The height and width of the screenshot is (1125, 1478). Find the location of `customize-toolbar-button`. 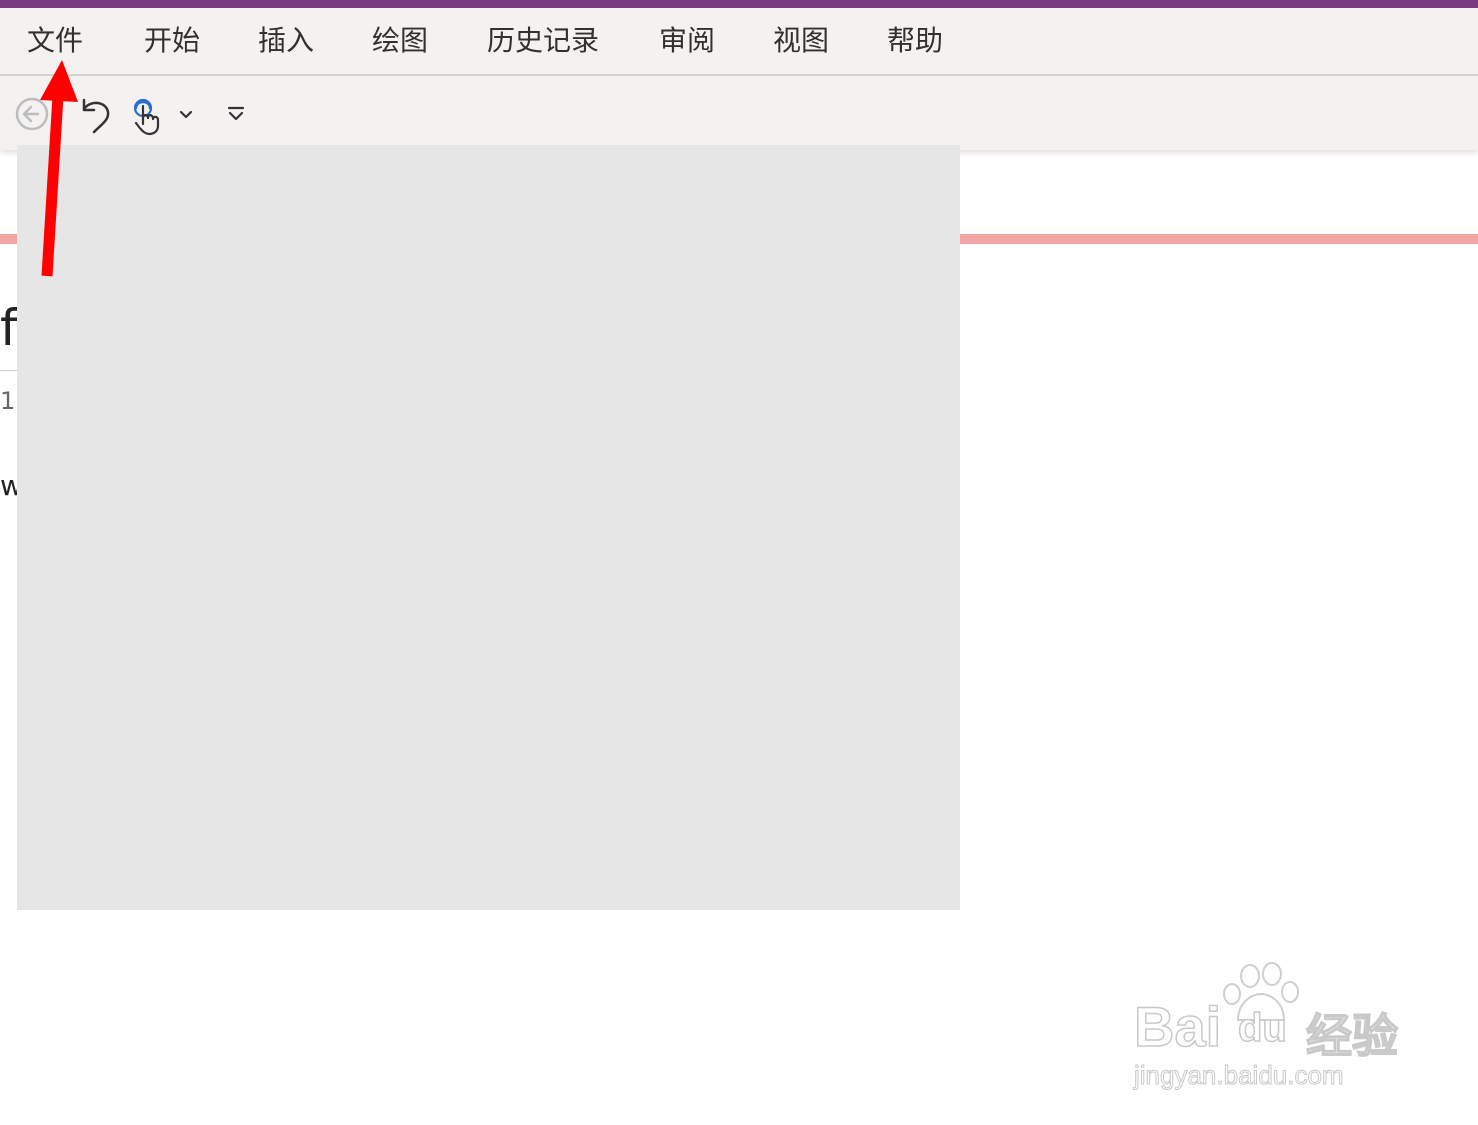

customize-toolbar-button is located at coordinates (236, 114).